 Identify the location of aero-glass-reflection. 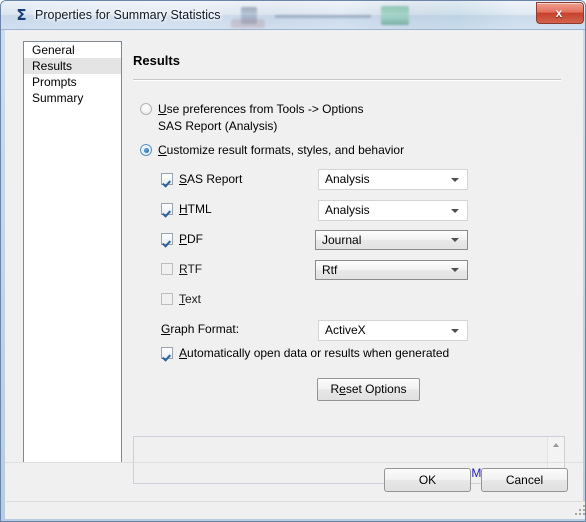
(341, 15).